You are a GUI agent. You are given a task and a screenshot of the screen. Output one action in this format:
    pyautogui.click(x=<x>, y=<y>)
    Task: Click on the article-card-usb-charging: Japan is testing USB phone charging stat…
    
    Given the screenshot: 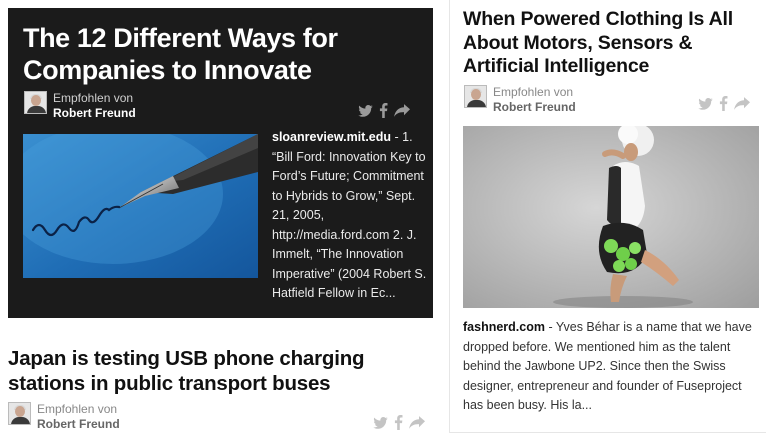 What is the action you would take?
    pyautogui.click(x=220, y=389)
    